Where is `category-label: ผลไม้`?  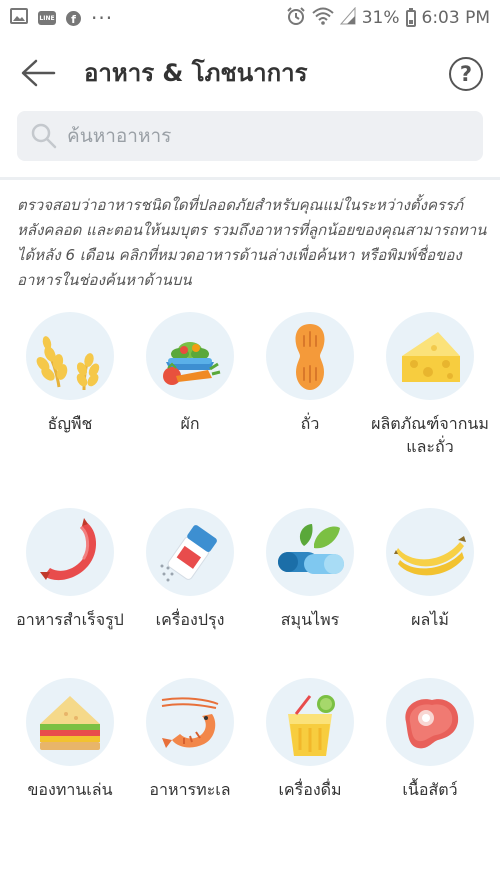 category-label: ผลไม้ is located at coordinates (430, 619).